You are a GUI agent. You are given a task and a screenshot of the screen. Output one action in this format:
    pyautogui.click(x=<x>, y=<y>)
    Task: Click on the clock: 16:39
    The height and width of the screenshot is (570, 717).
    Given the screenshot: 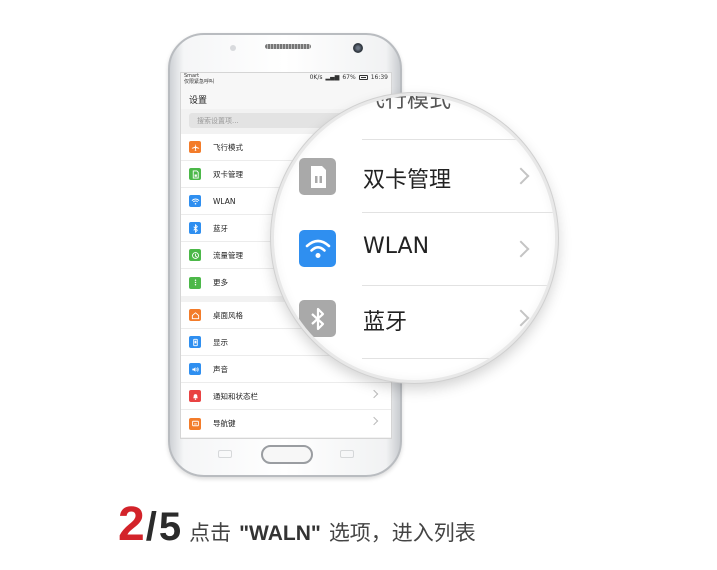 What is the action you would take?
    pyautogui.click(x=379, y=77)
    